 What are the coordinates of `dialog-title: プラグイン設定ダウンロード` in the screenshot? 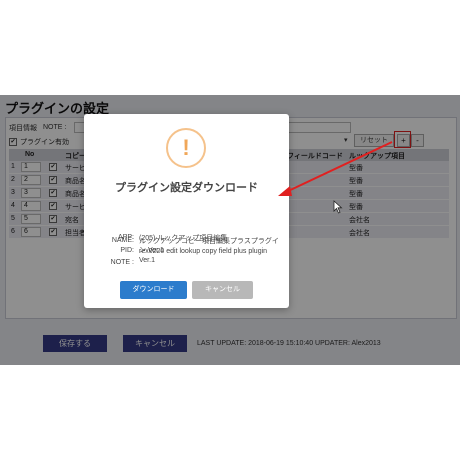 It's located at (186, 188).